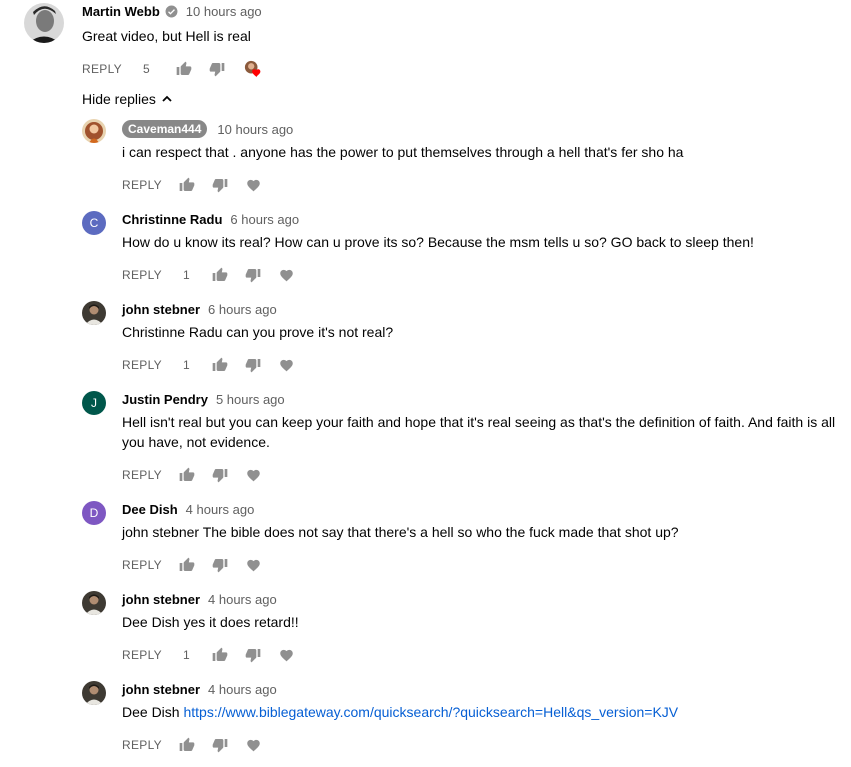 The width and height of the screenshot is (851, 767). I want to click on creator-heart-icon, so click(253, 69).